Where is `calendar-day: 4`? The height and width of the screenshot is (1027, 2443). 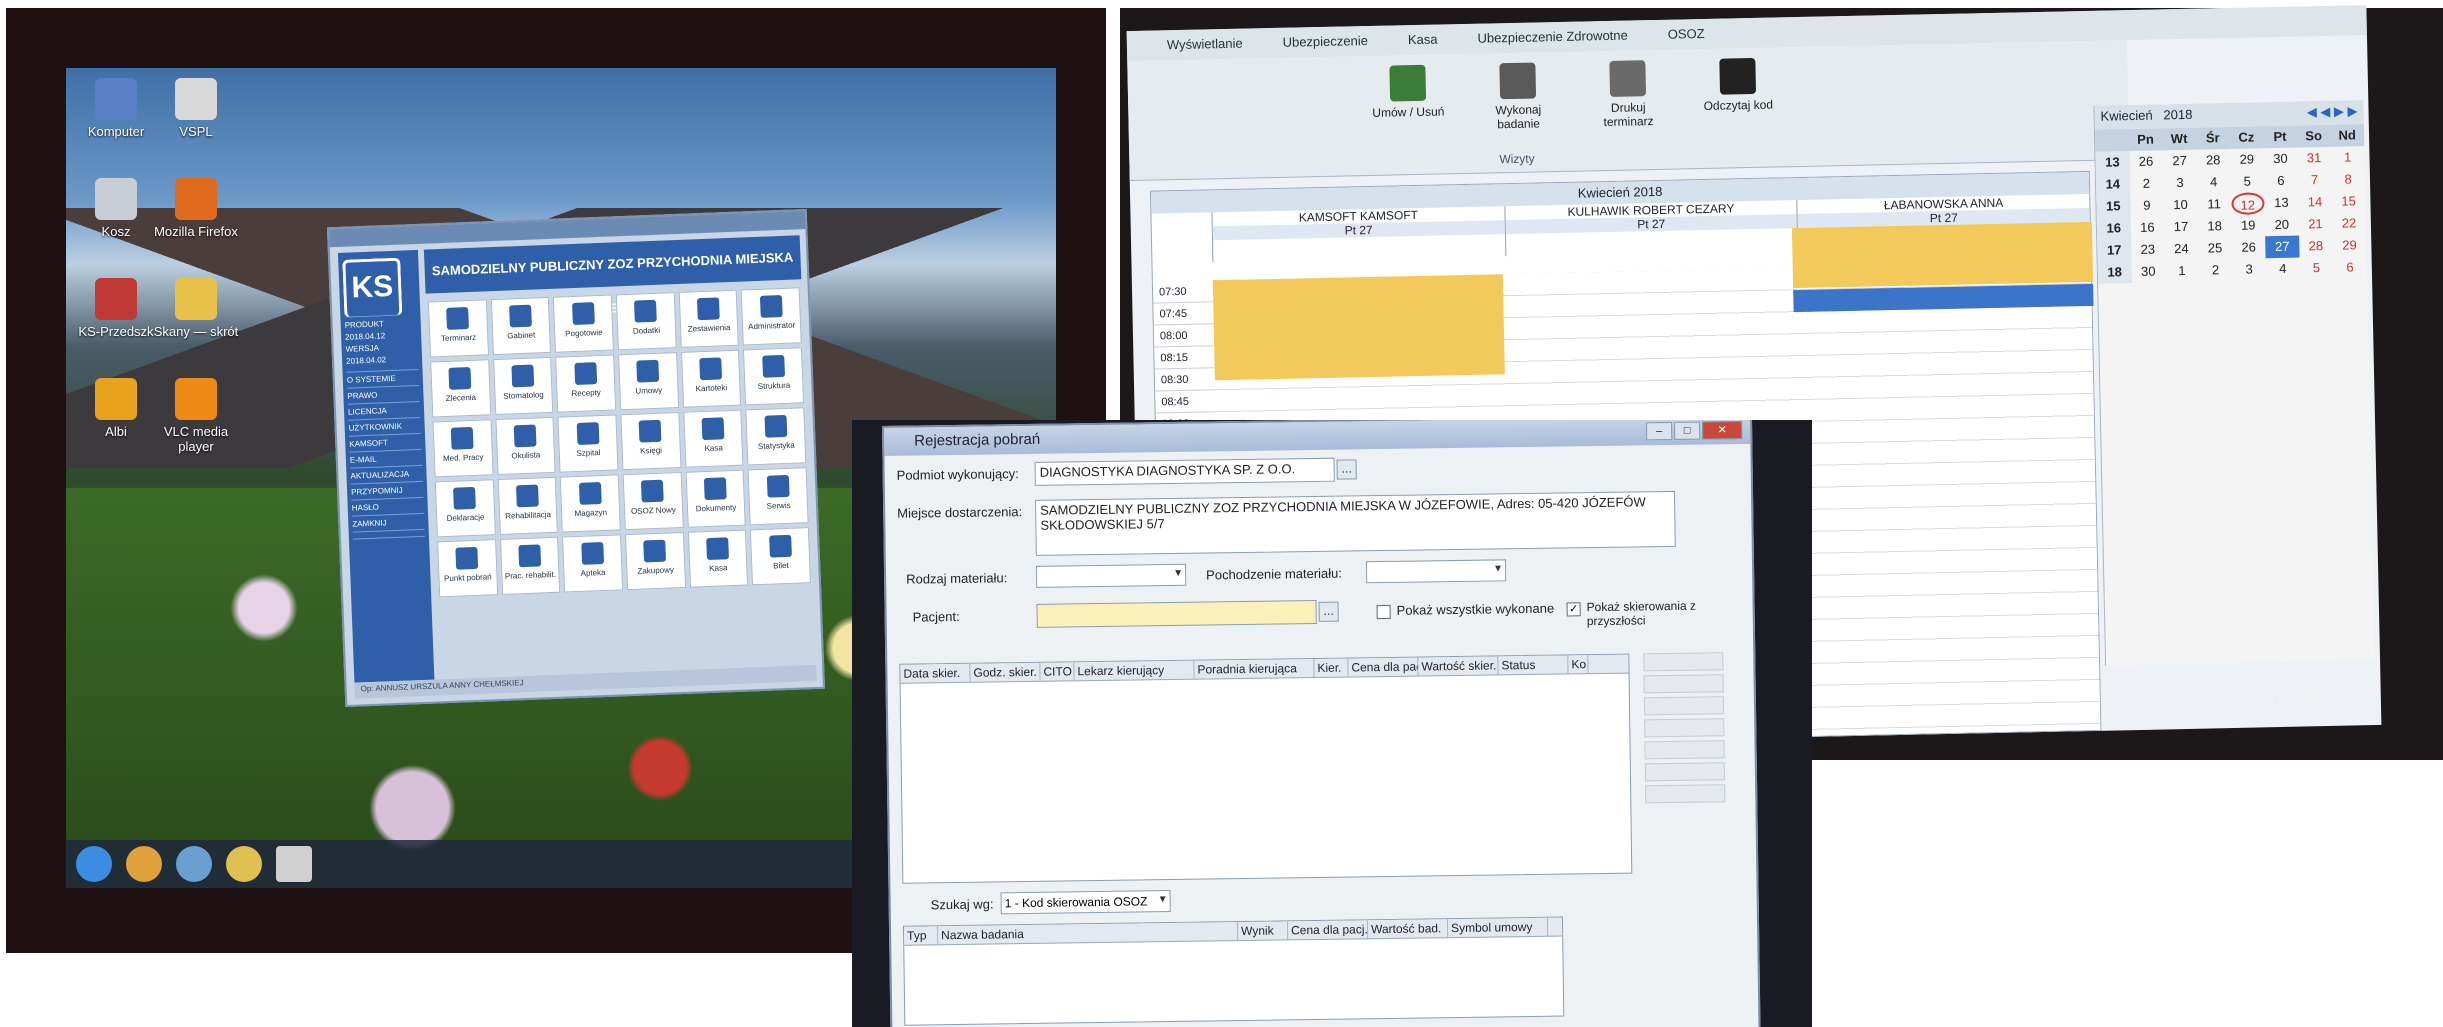 calendar-day: 4 is located at coordinates (2214, 182).